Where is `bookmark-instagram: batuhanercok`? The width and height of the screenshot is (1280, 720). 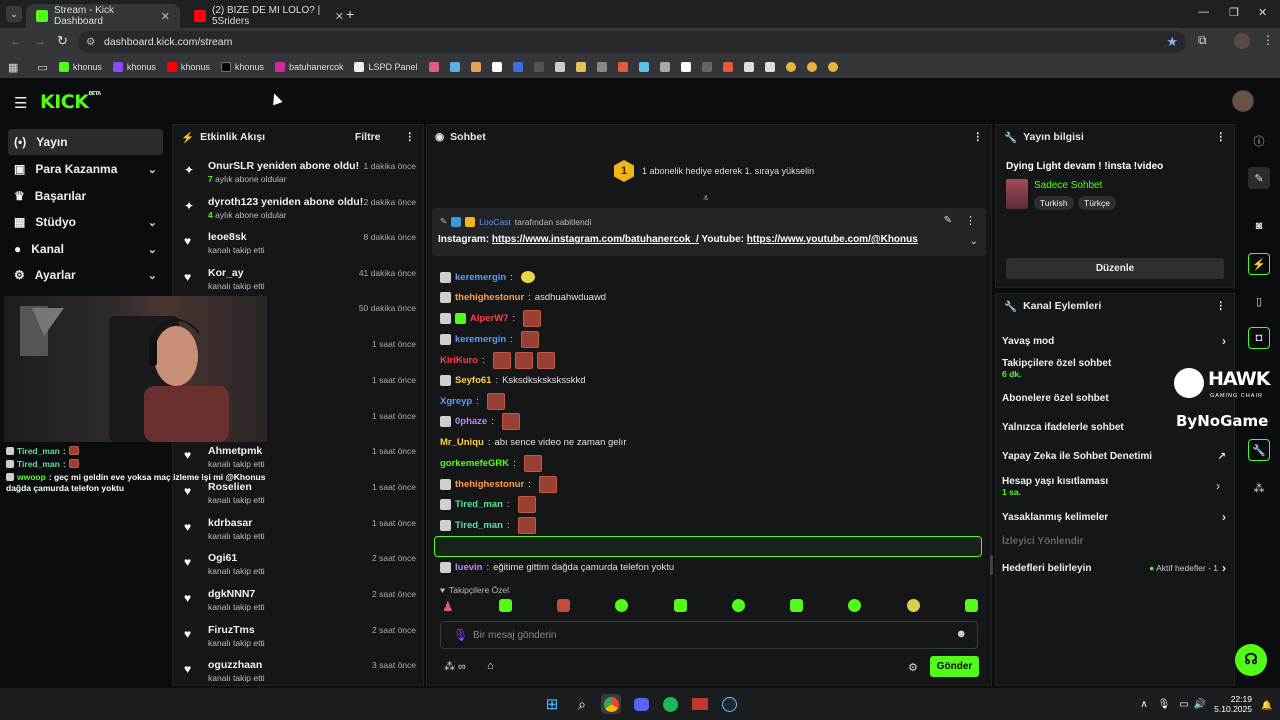 bookmark-instagram: batuhanercok is located at coordinates (308, 67).